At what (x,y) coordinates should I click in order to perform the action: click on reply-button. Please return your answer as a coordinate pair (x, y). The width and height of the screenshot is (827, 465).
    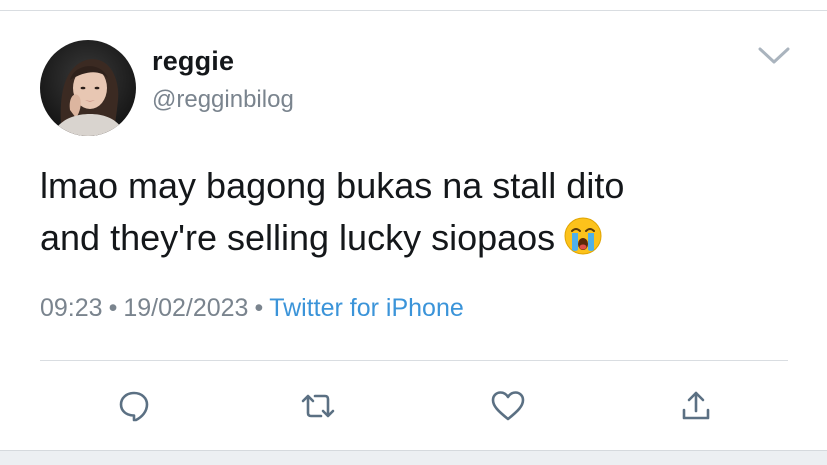
    Looking at the image, I should click on (134, 406).